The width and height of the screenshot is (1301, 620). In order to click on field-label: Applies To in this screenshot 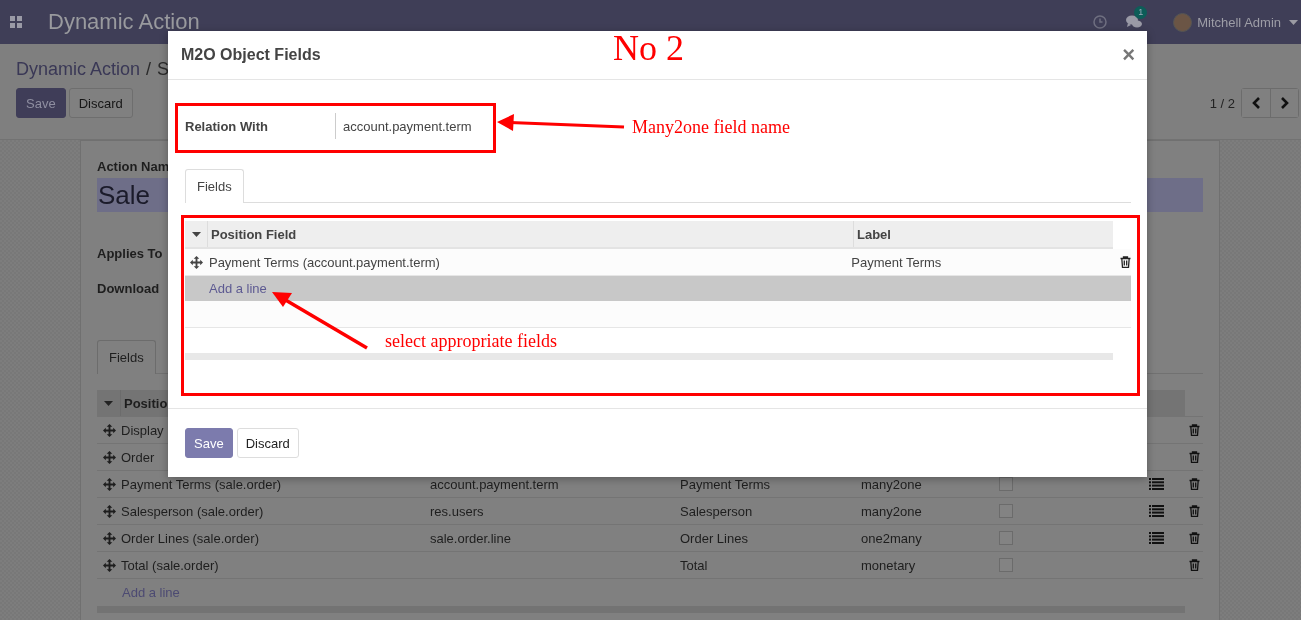, I will do `click(130, 253)`.